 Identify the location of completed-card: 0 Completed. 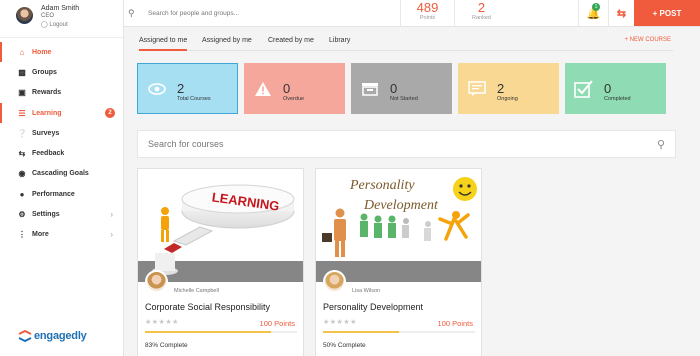
(615, 88).